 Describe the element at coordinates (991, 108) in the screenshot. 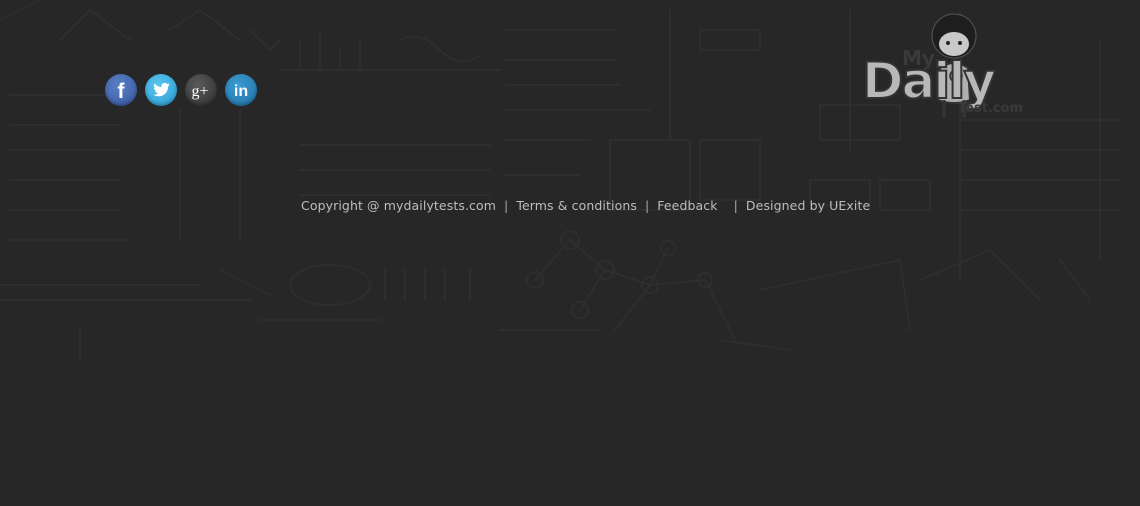

I see `logo-subtitle: Test.com` at that location.